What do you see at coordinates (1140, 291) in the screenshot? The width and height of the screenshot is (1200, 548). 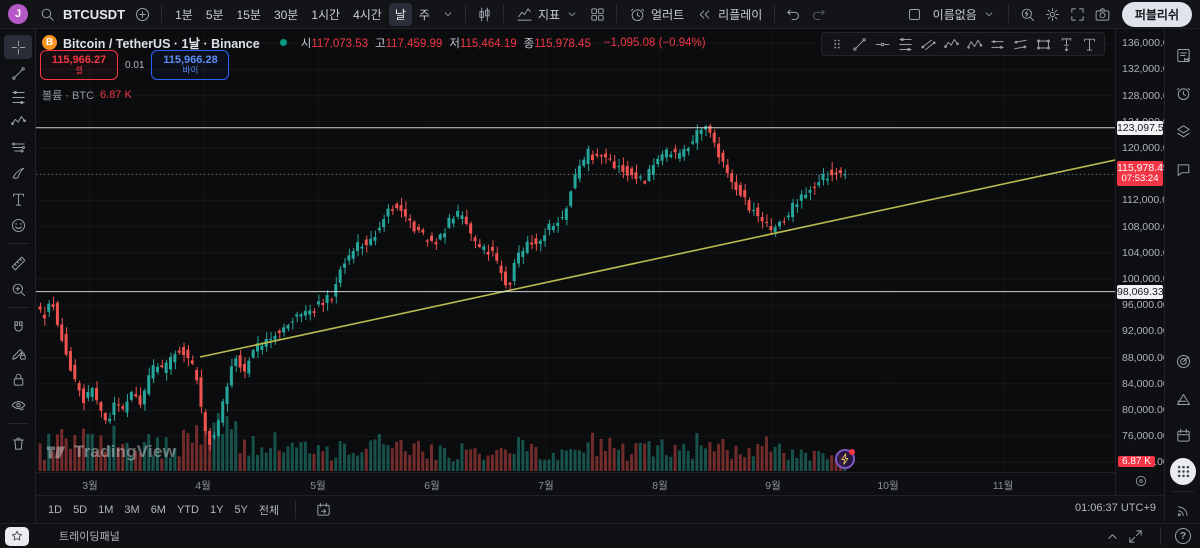 I see `level-price-label: 98,069.33` at bounding box center [1140, 291].